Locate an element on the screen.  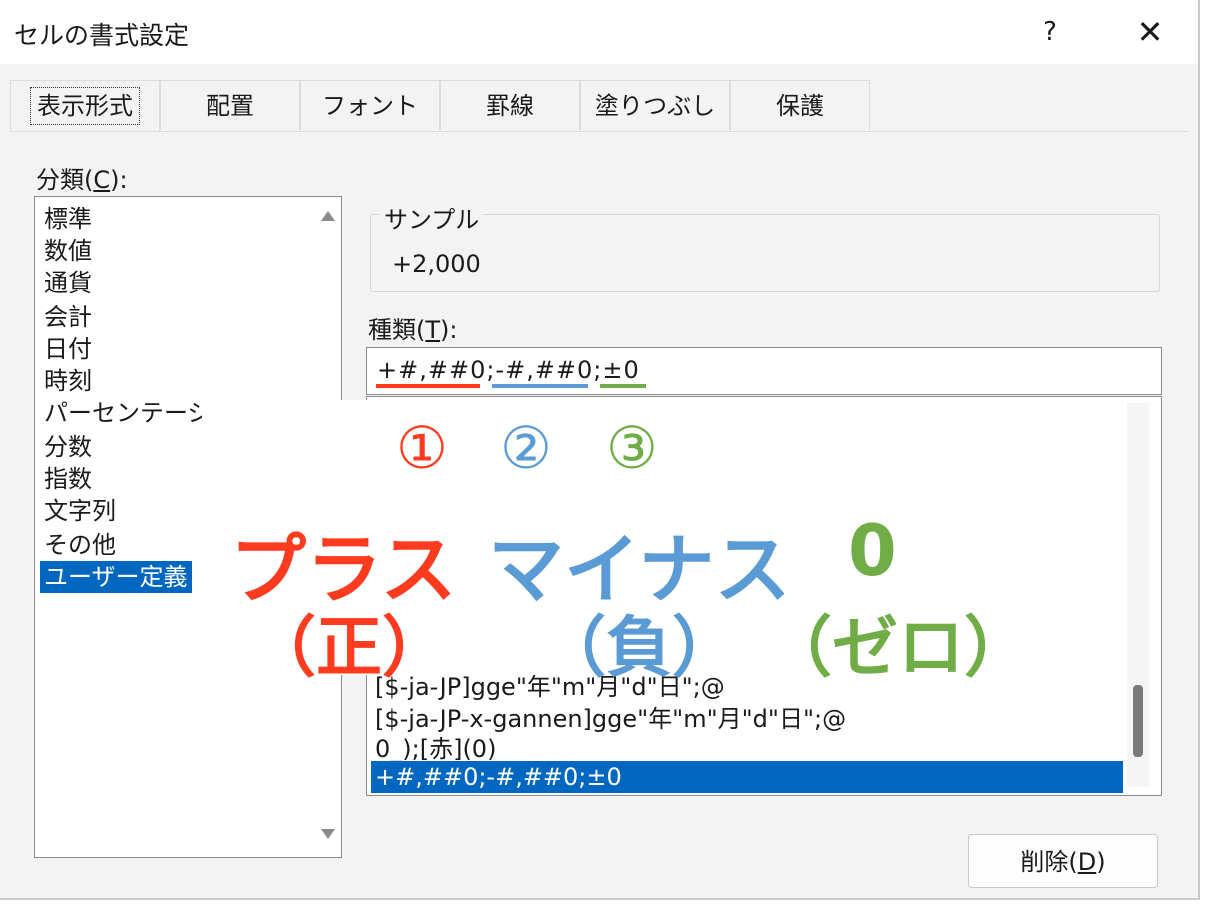
annotation-number-3: ③ is located at coordinates (632, 448).